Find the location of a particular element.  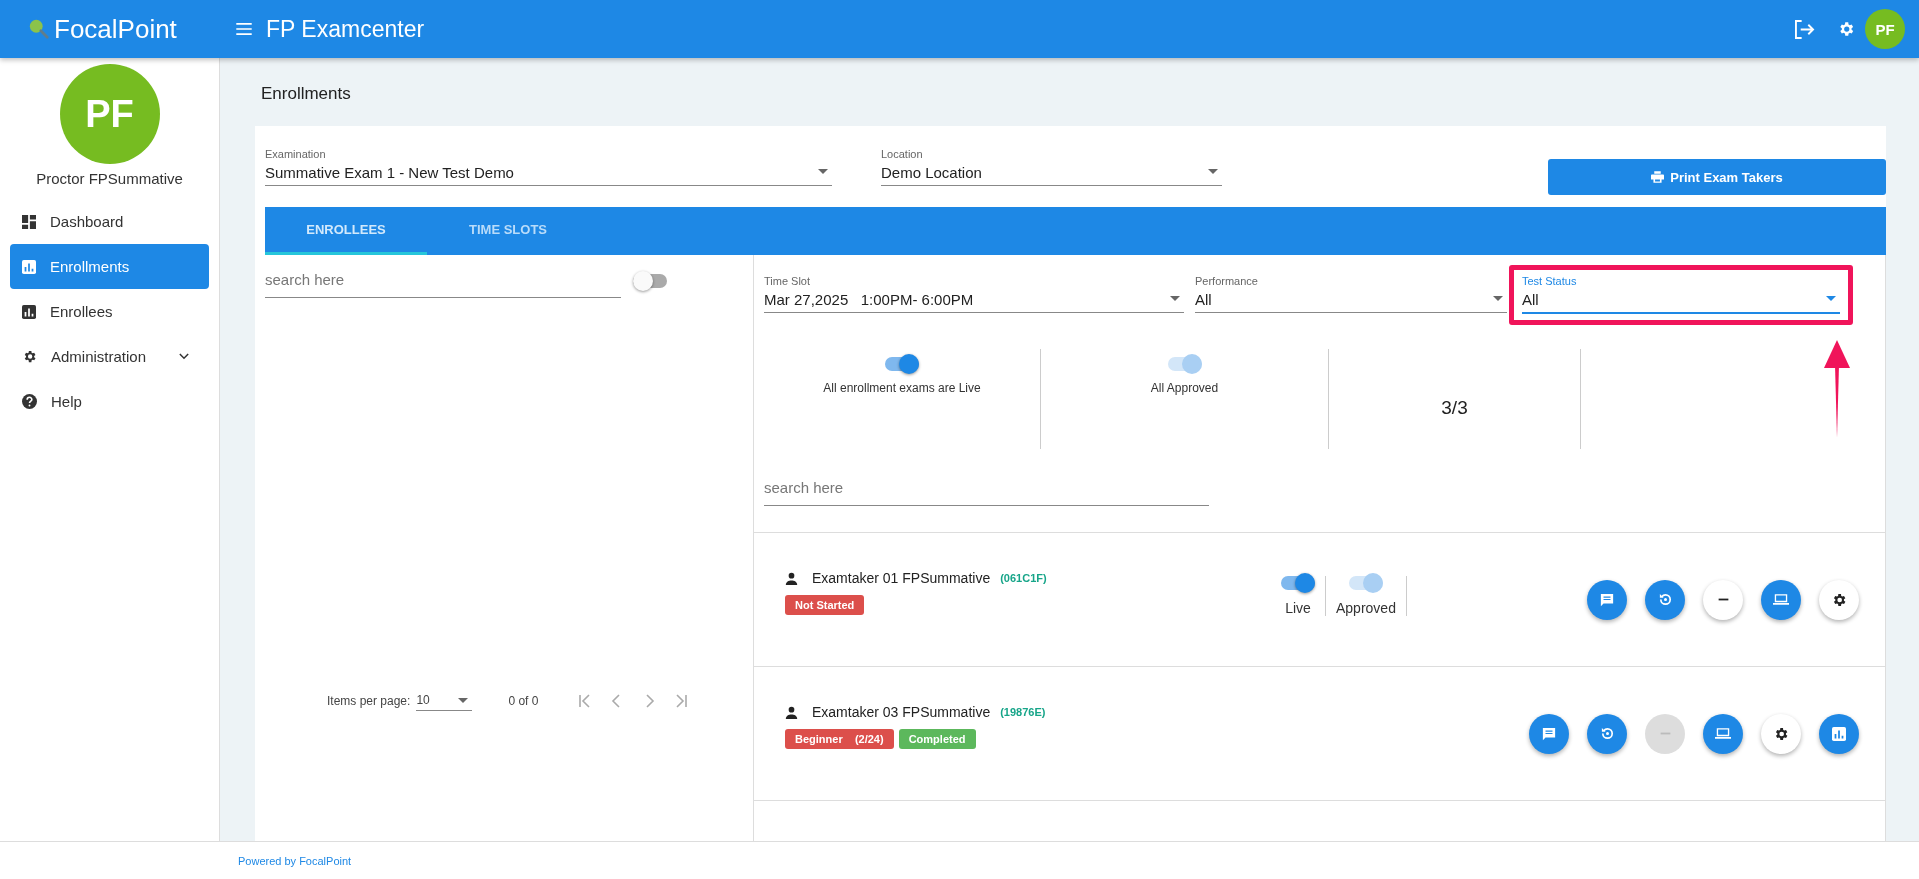

toggle-label: All Approved is located at coordinates (1184, 388).